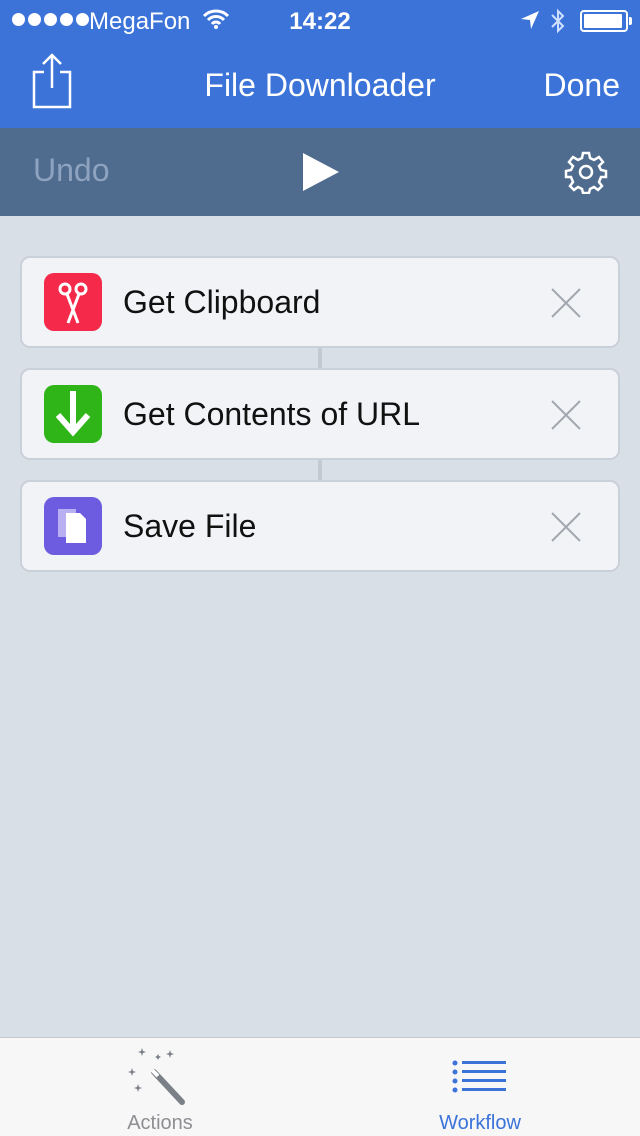 The height and width of the screenshot is (1136, 640). I want to click on magic-wand-icon, so click(156, 1076).